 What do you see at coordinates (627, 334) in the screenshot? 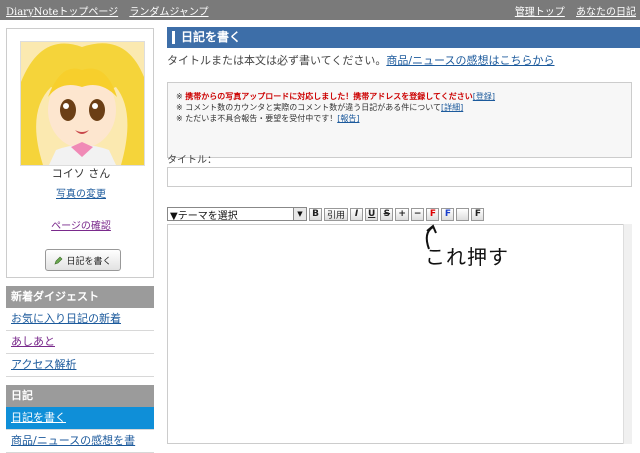
I see `textarea-scrollbar` at bounding box center [627, 334].